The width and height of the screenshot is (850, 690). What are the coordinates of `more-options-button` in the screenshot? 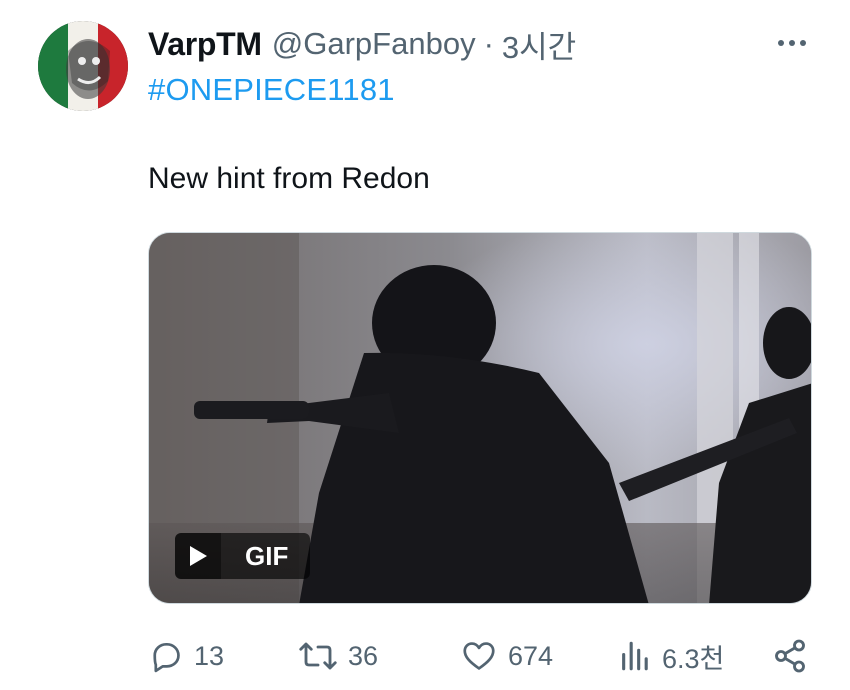 It's located at (792, 43).